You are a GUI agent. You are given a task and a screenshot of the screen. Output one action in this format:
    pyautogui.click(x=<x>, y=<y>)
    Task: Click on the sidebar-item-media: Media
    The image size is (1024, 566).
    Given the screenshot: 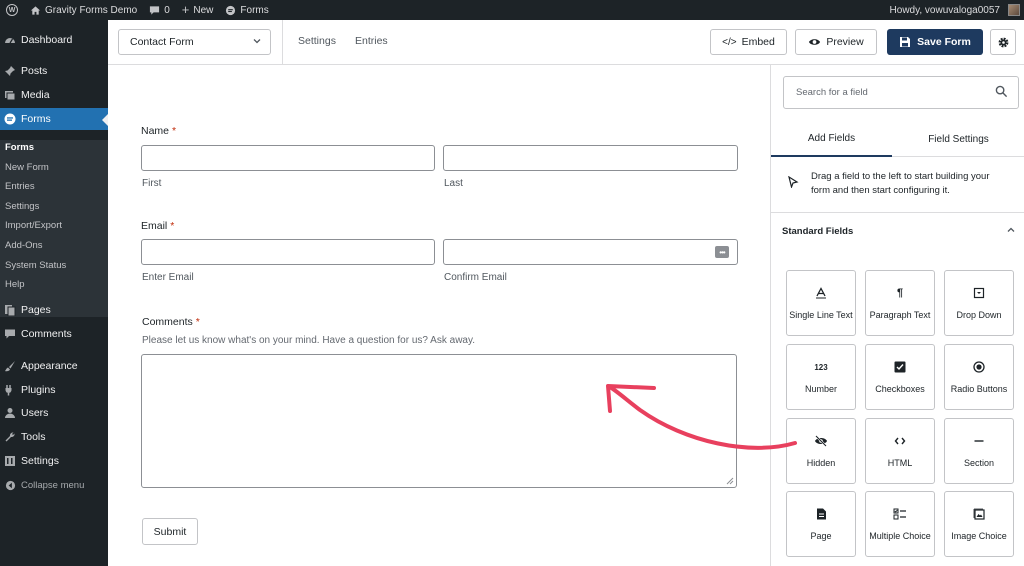 What is the action you would take?
    pyautogui.click(x=54, y=95)
    